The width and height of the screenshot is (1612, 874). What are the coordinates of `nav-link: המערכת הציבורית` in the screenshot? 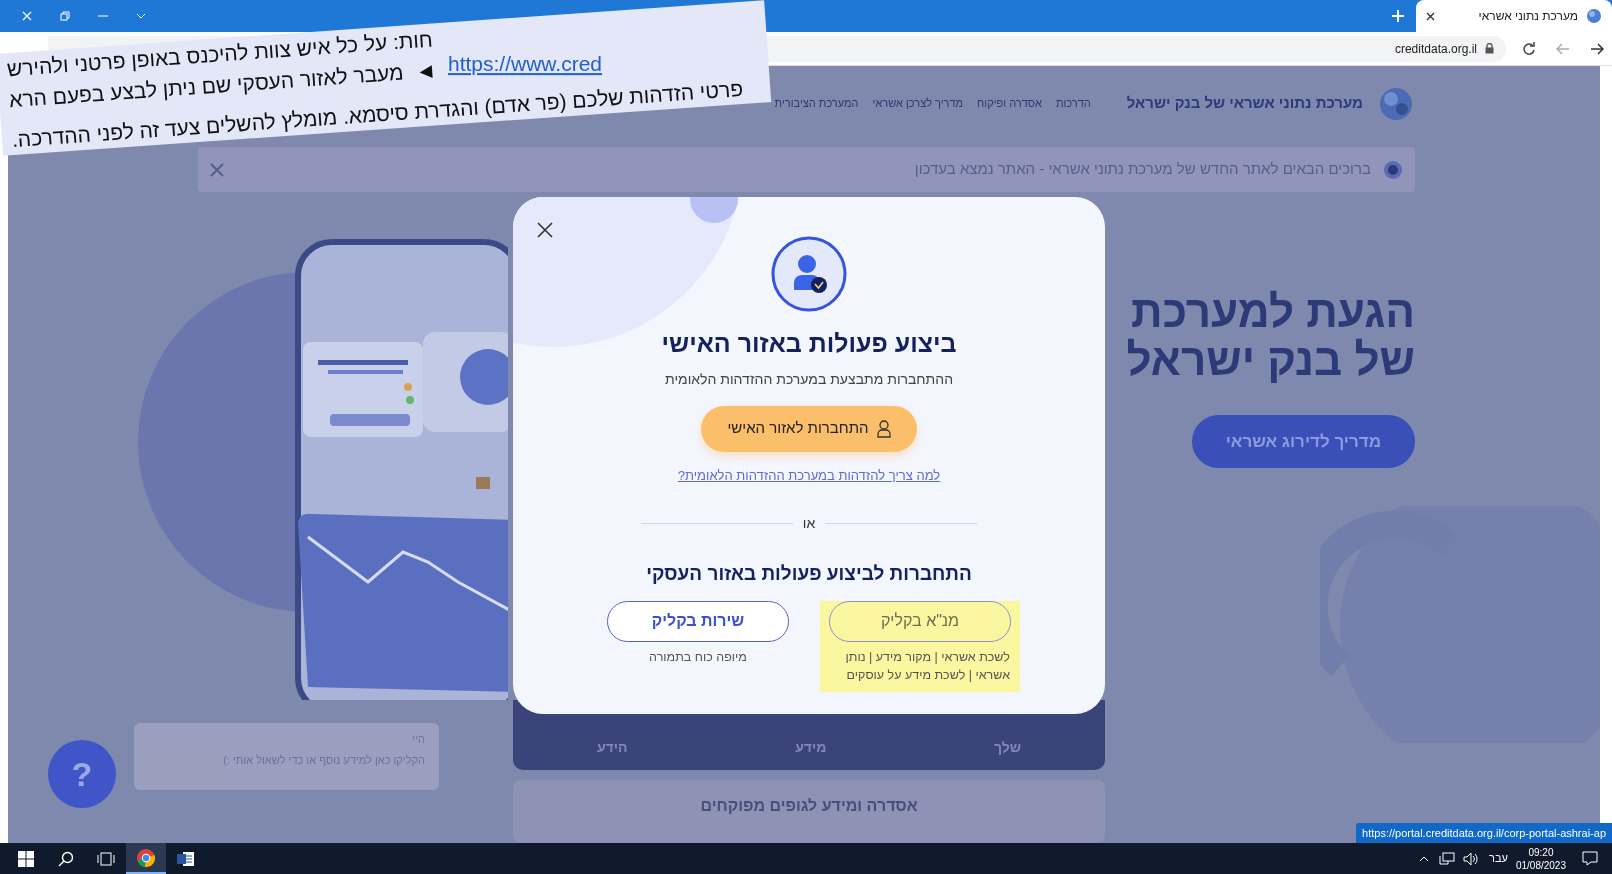 It's located at (816, 103).